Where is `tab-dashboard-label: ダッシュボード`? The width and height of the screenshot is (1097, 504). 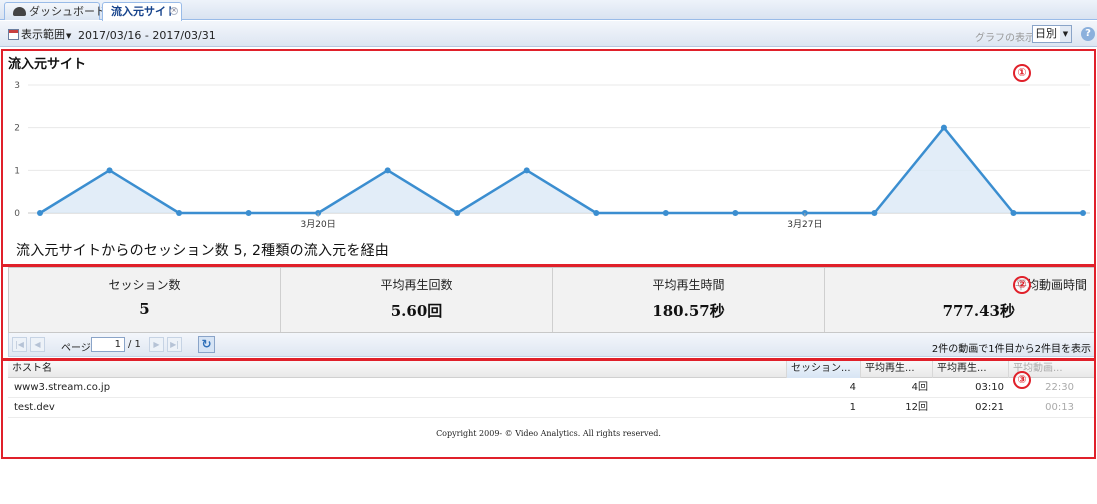
tab-dashboard-label: ダッシュボード is located at coordinates (67, 11).